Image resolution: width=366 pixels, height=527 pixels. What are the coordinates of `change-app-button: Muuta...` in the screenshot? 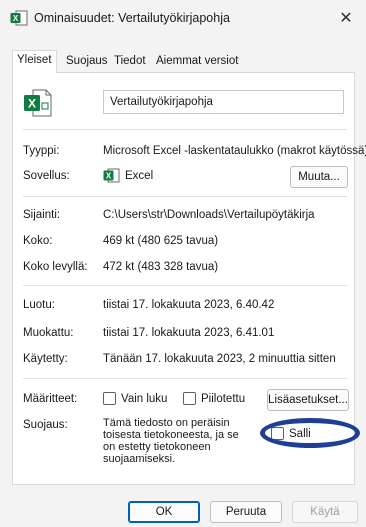 It's located at (319, 177).